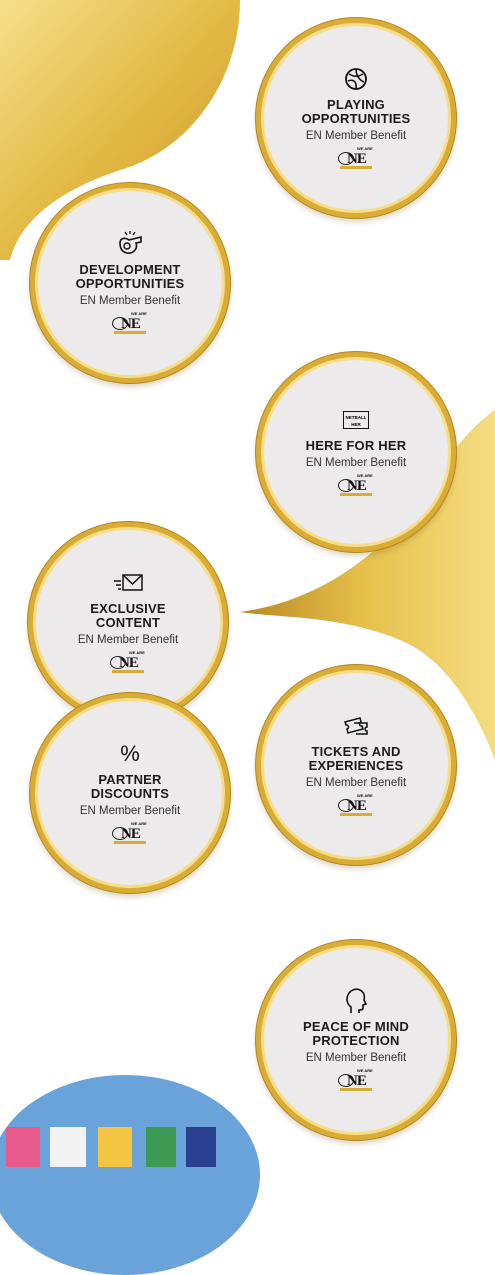  What do you see at coordinates (128, 583) in the screenshot?
I see `envelope-icon` at bounding box center [128, 583].